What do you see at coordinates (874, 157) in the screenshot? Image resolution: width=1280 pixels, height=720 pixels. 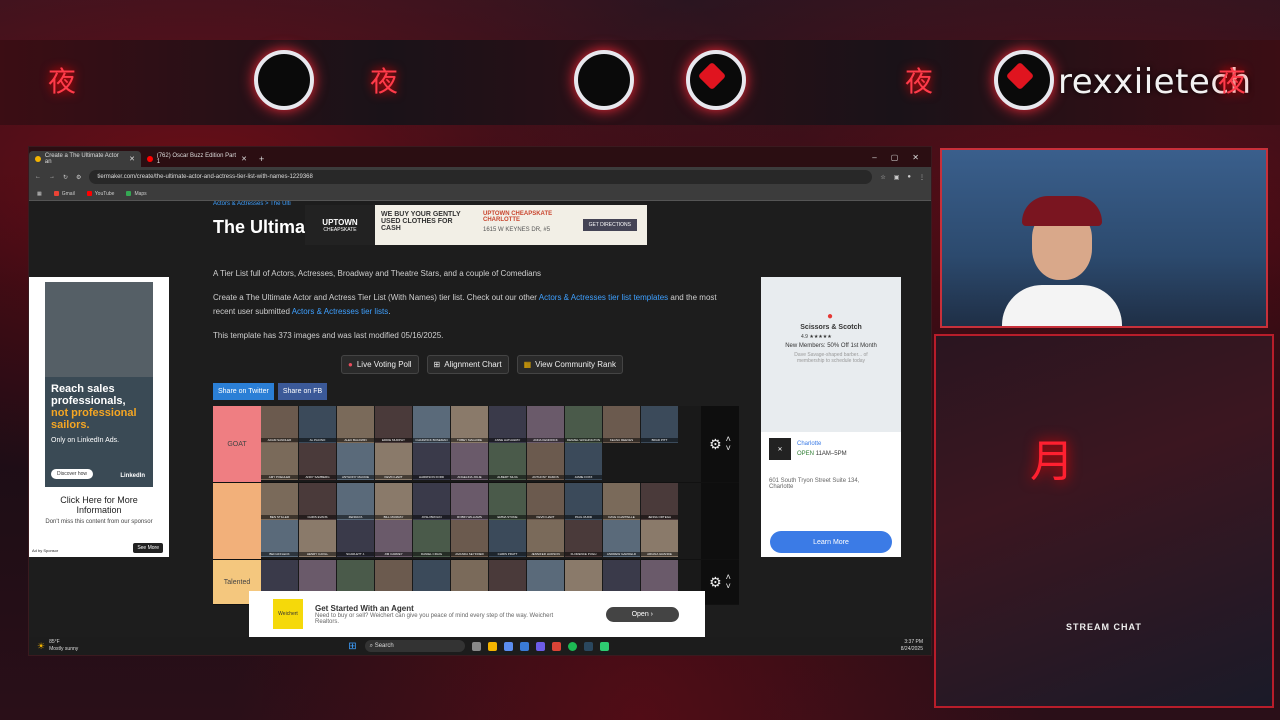 I see `minimize-button: –` at bounding box center [874, 157].